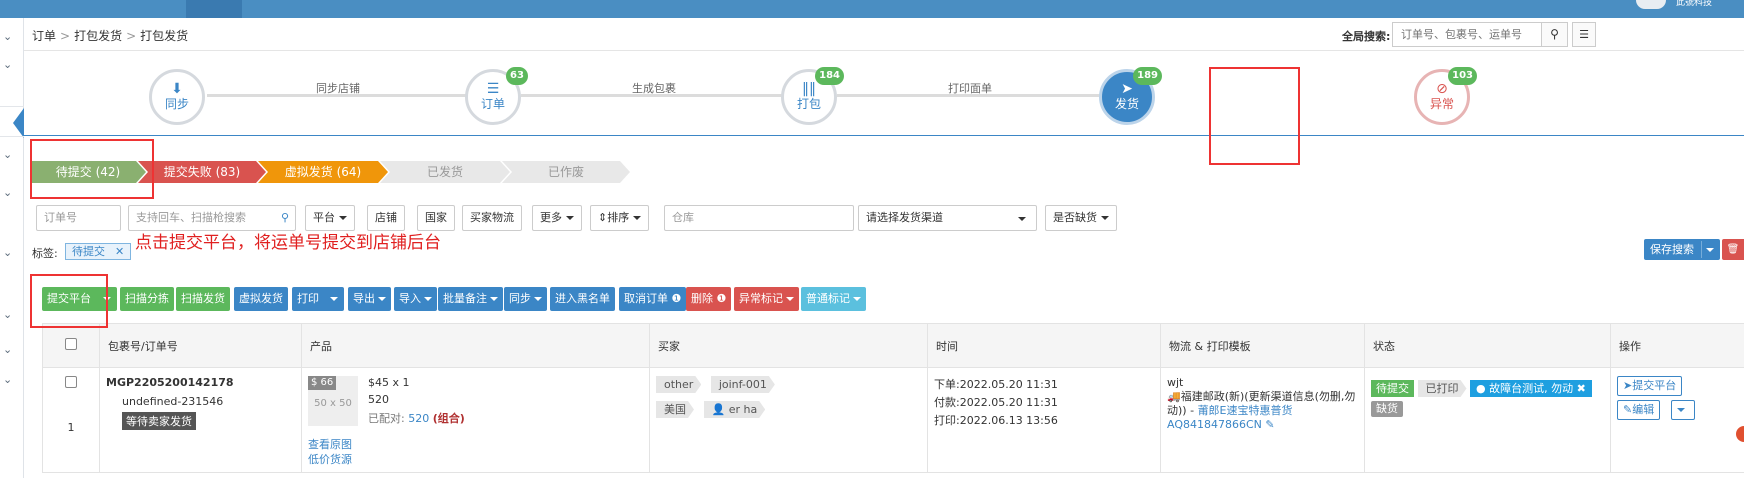  Describe the element at coordinates (71, 382) in the screenshot. I see `row-checkbox` at that location.